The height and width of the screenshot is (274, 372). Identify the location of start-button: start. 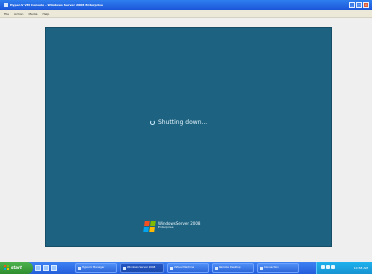
(16, 268).